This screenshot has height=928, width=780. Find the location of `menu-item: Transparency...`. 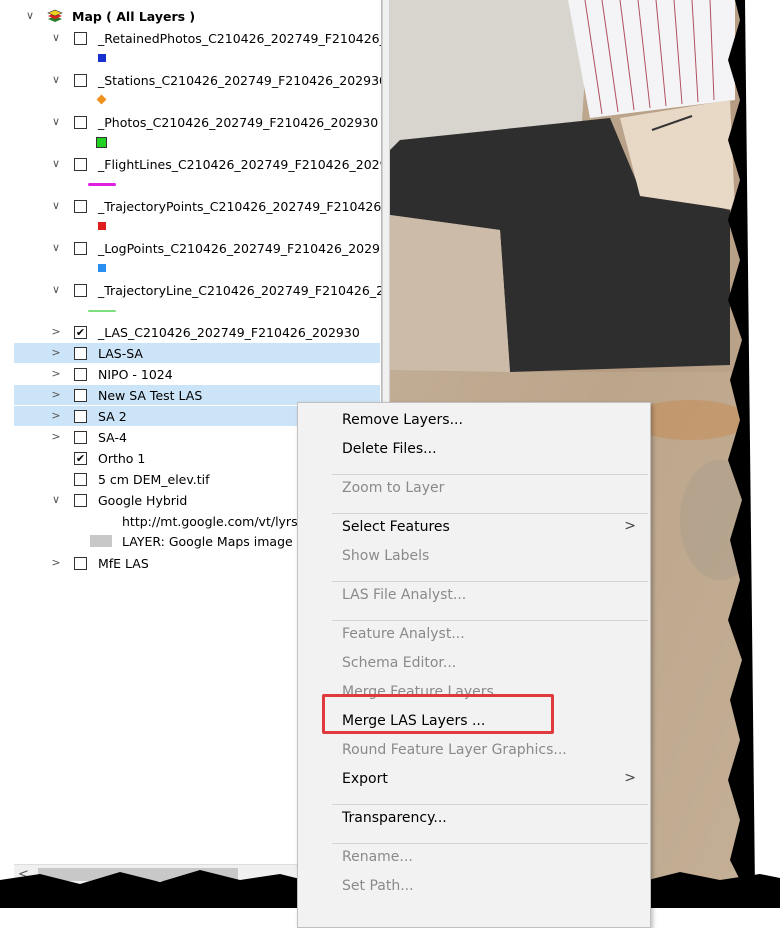

menu-item: Transparency... is located at coordinates (394, 818).